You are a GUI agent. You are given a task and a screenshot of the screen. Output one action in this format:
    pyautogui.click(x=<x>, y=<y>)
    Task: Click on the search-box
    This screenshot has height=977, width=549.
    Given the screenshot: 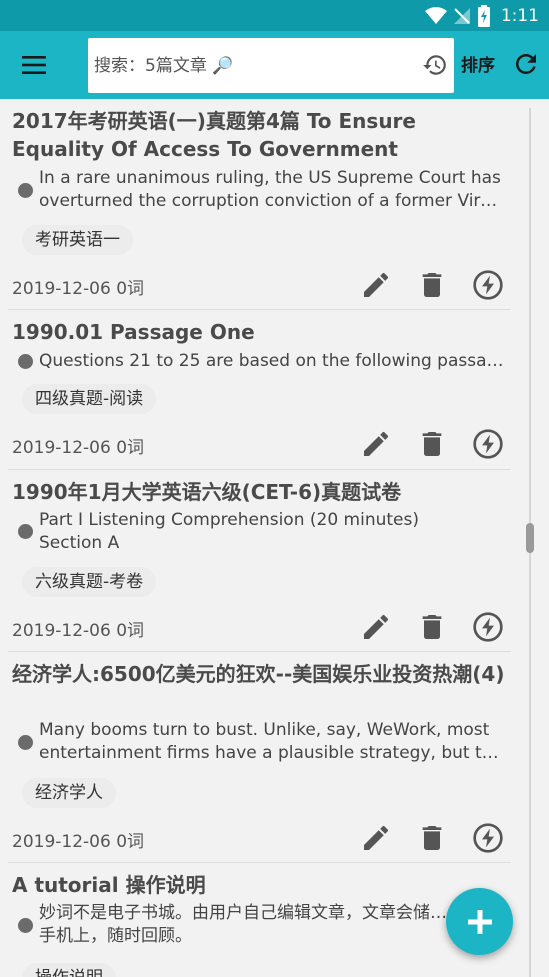 What is the action you would take?
    pyautogui.click(x=271, y=65)
    